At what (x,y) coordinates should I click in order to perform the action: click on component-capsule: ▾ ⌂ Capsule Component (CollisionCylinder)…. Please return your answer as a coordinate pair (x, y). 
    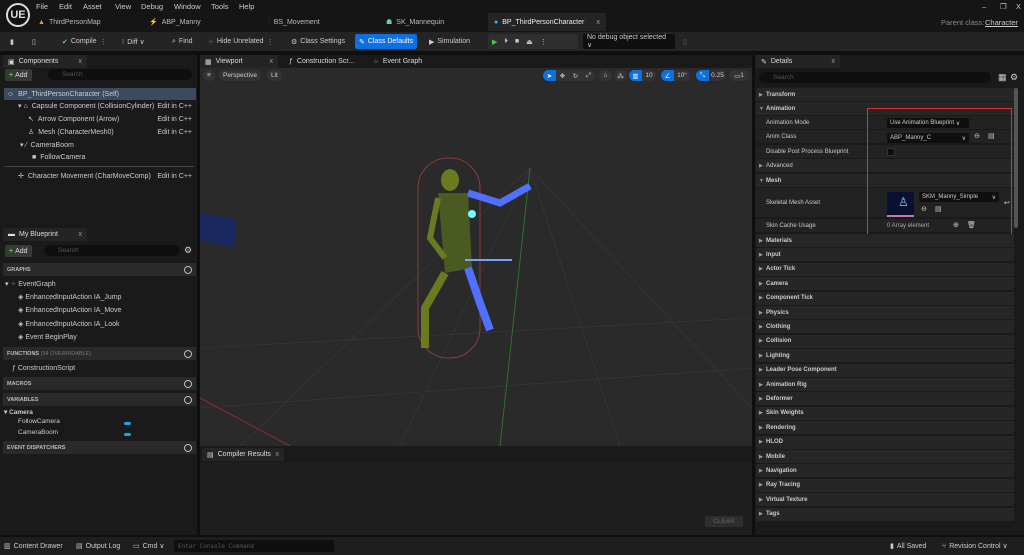
    Looking at the image, I should click on (100, 106).